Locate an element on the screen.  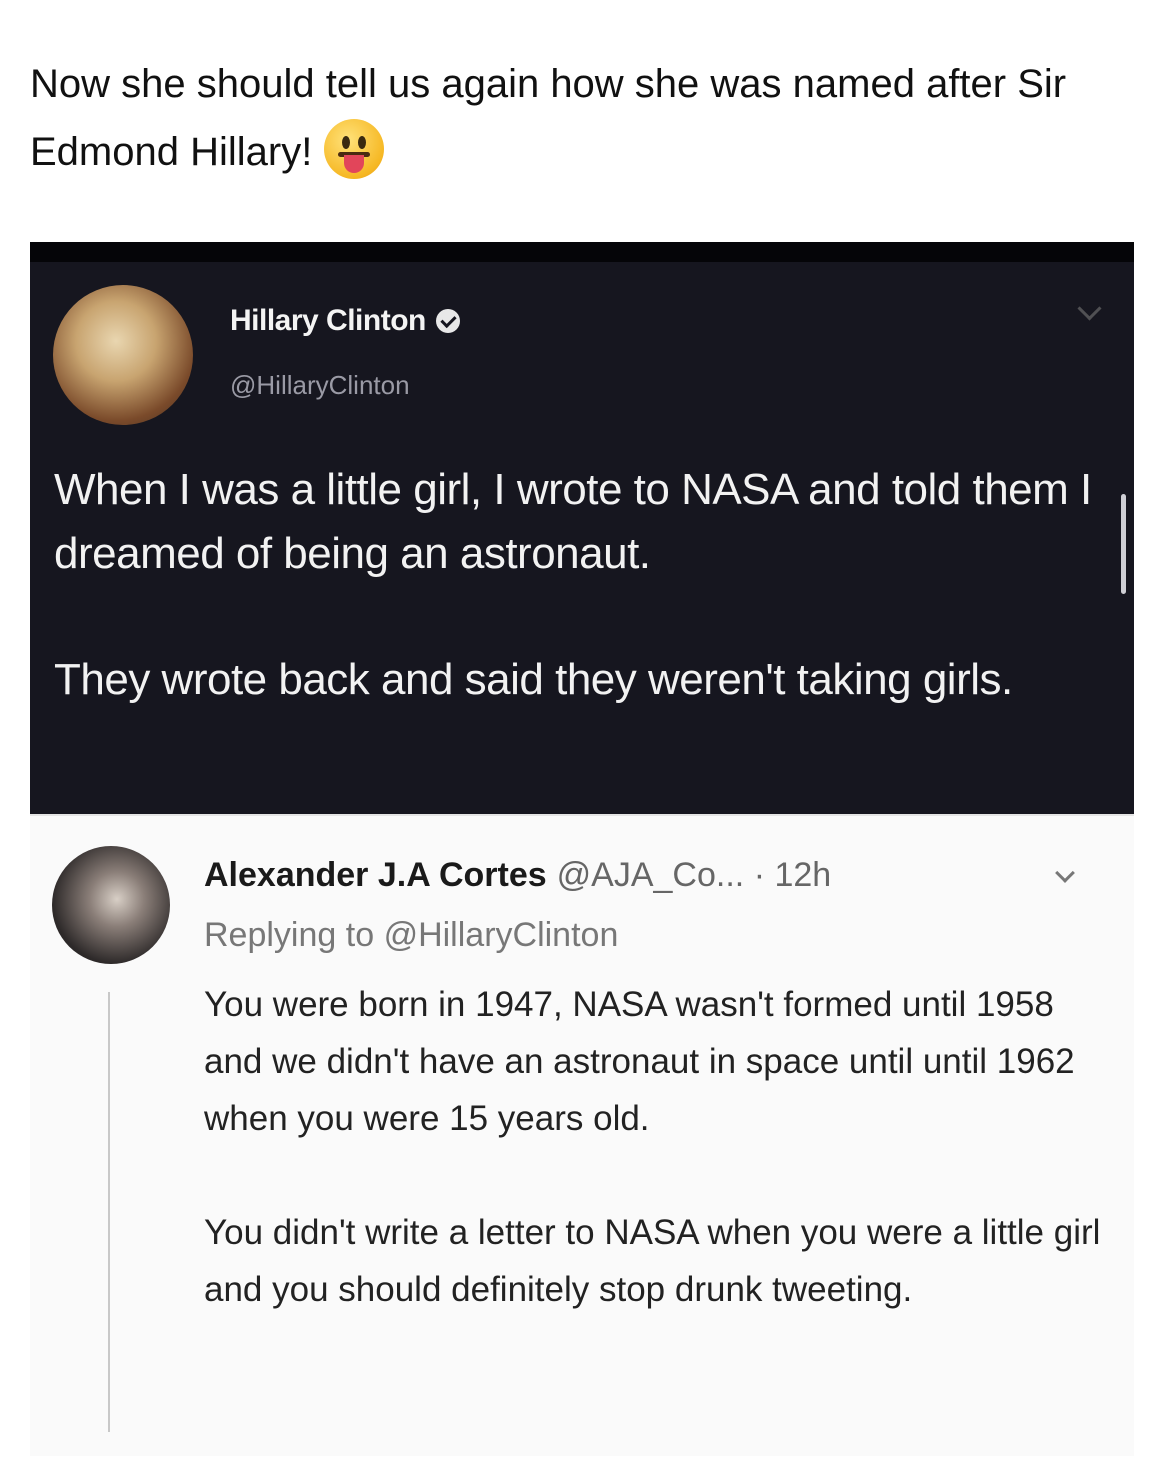
scrollbar is located at coordinates (1123, 544).